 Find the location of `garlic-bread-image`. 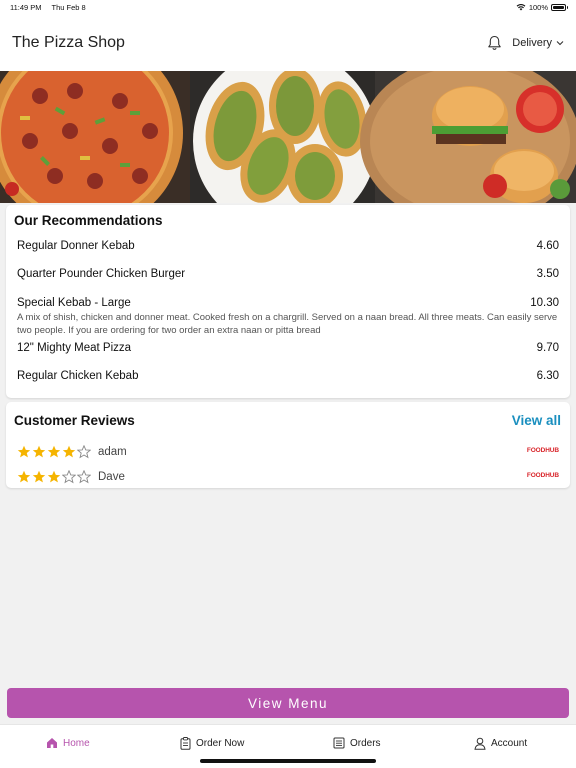

garlic-bread-image is located at coordinates (285, 137).